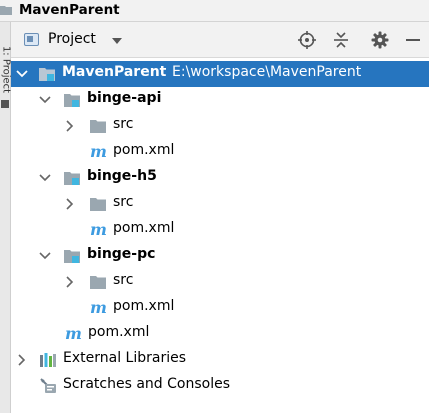  Describe the element at coordinates (114, 72) in the screenshot. I see `root-module-name: MavenParent` at that location.